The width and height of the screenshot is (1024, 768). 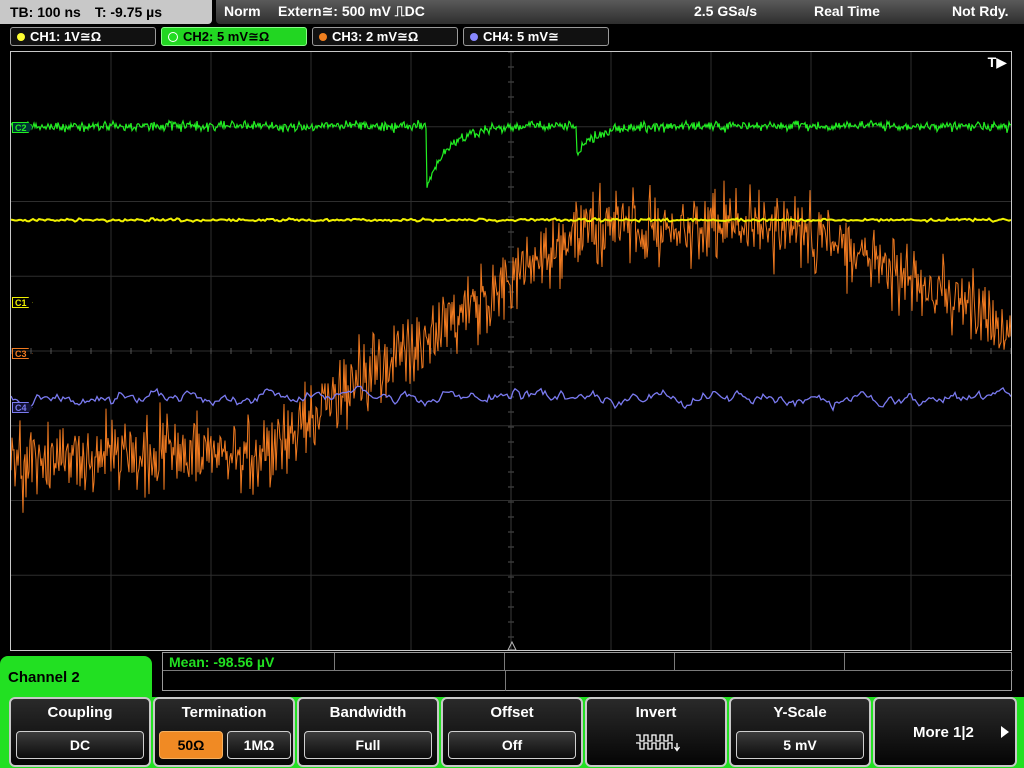 What do you see at coordinates (847, 11) in the screenshot?
I see `acquisition-mode: Real Time` at bounding box center [847, 11].